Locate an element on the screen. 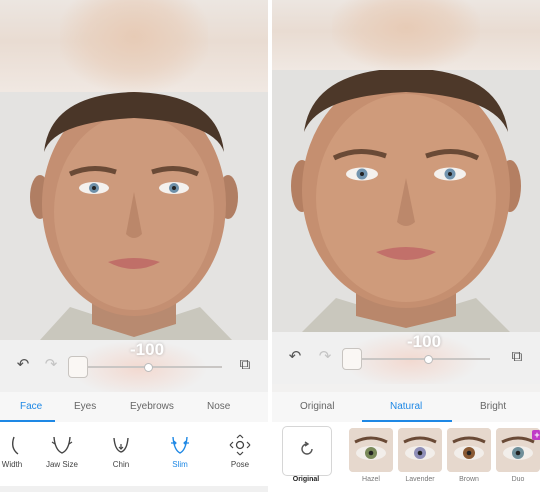  eye-color-row: Original Hazel Lavender Brown + Duo is located at coordinates (406, 457).